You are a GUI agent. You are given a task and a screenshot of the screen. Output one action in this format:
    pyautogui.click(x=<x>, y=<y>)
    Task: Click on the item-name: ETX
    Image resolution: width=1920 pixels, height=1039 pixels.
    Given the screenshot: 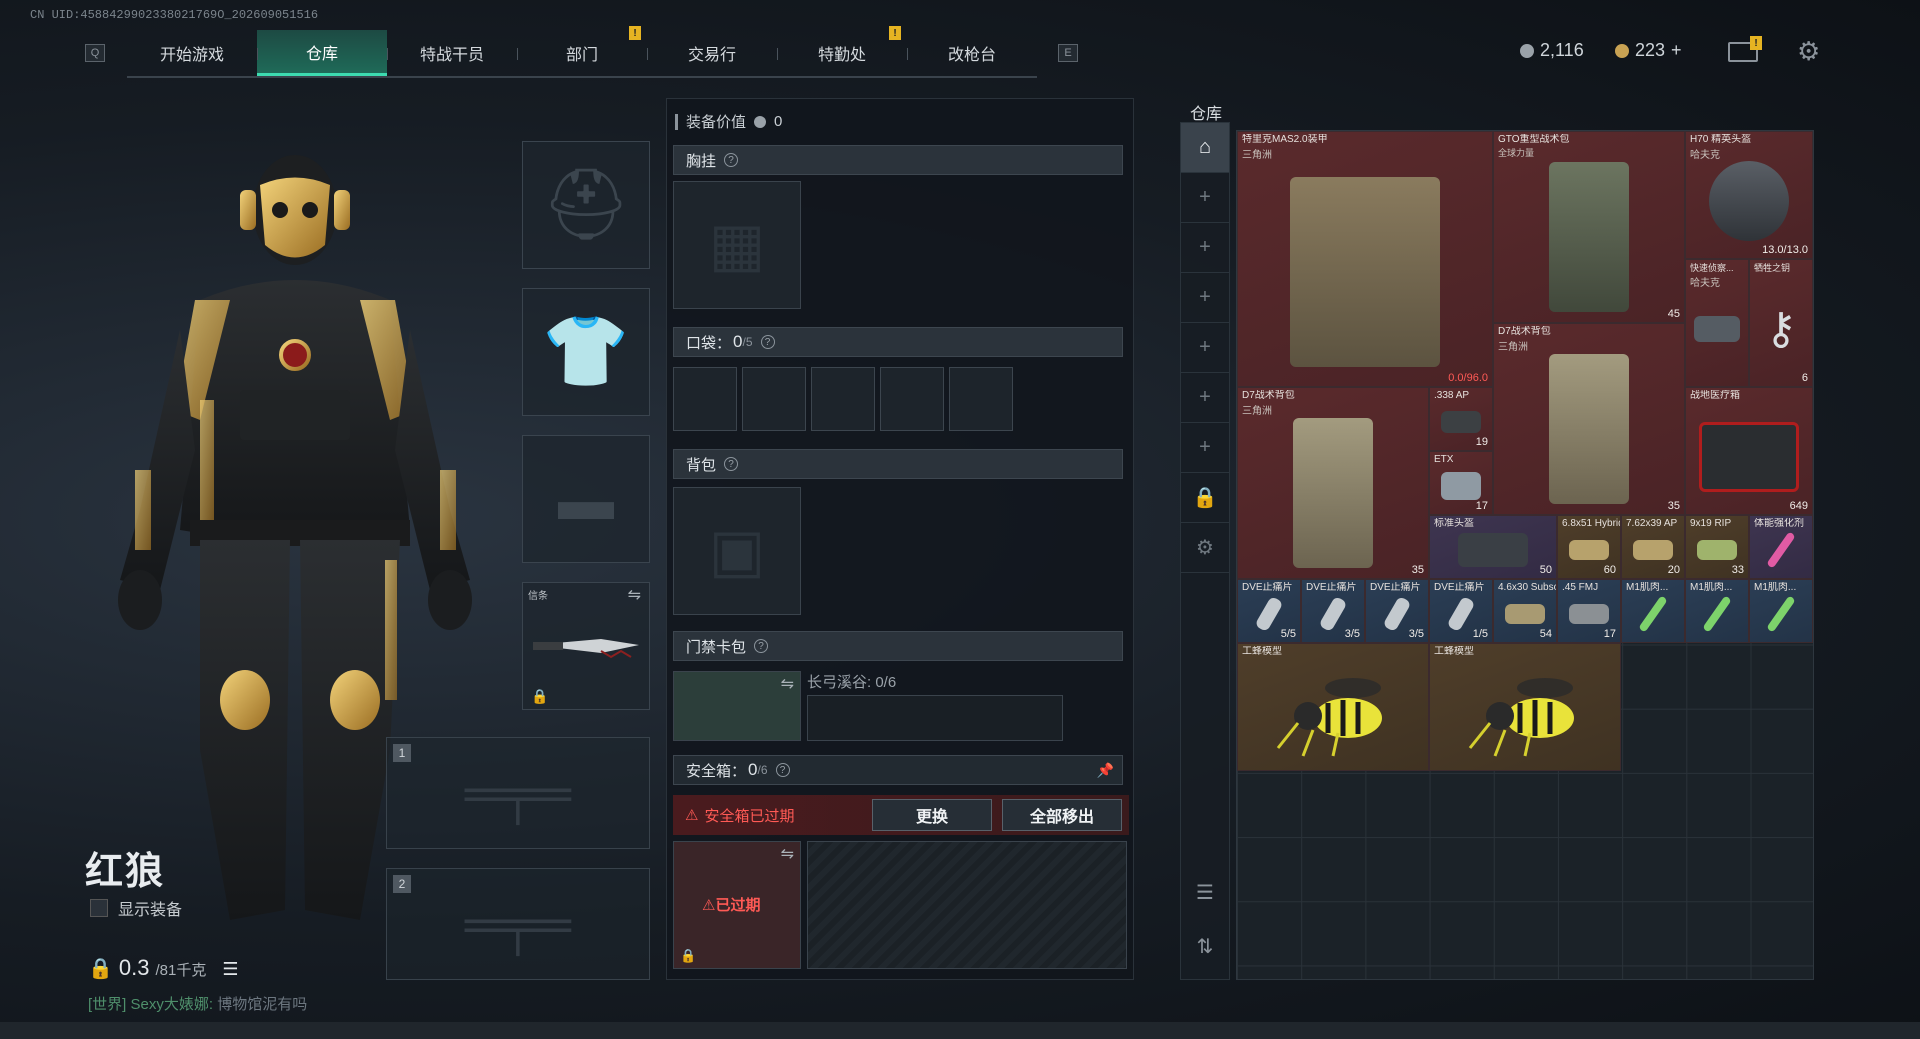 What is the action you would take?
    pyautogui.click(x=1444, y=459)
    